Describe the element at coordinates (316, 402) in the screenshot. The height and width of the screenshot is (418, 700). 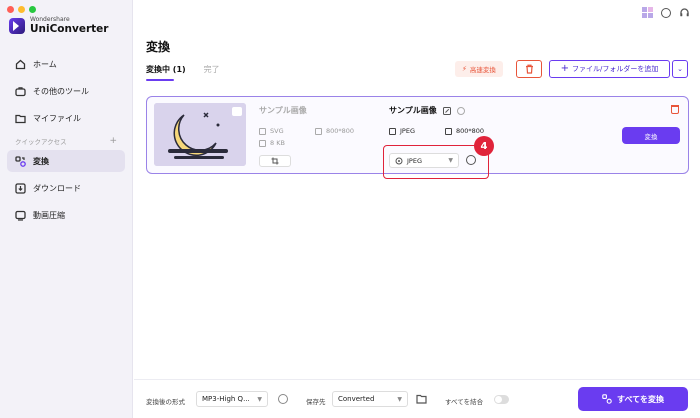
I see `save-location-label: 保存先` at that location.